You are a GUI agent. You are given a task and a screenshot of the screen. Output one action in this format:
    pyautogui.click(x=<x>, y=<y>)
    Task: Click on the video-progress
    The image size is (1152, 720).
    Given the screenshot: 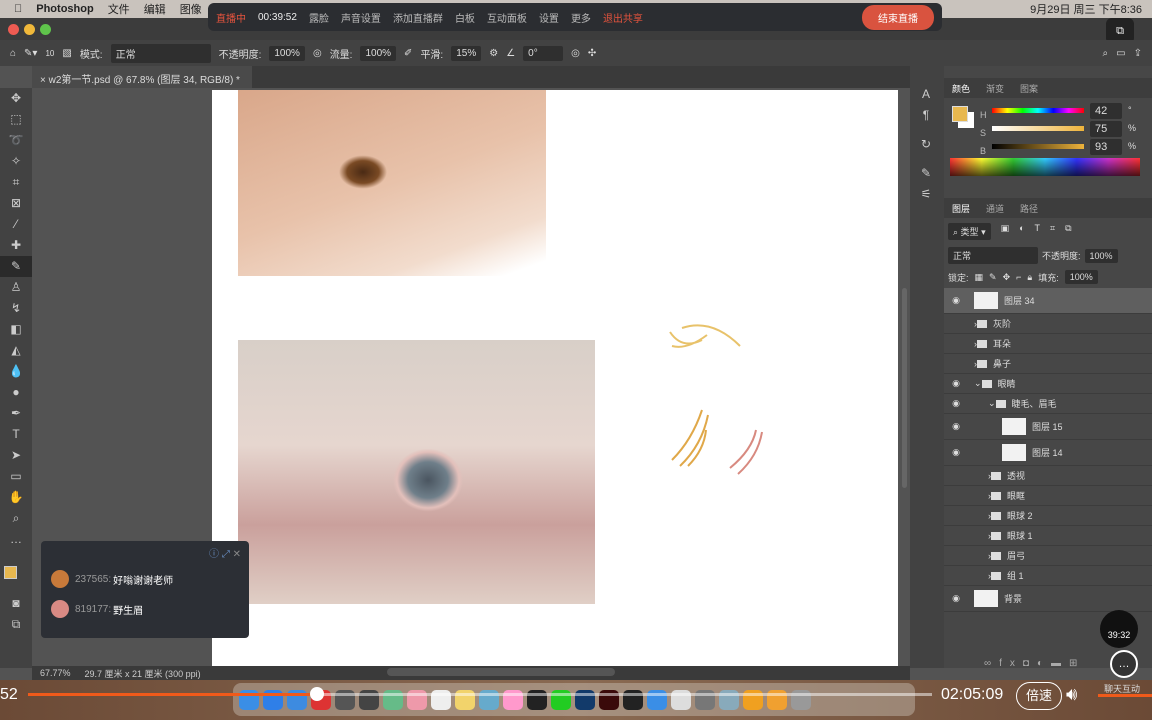 What is the action you would take?
    pyautogui.click(x=480, y=694)
    